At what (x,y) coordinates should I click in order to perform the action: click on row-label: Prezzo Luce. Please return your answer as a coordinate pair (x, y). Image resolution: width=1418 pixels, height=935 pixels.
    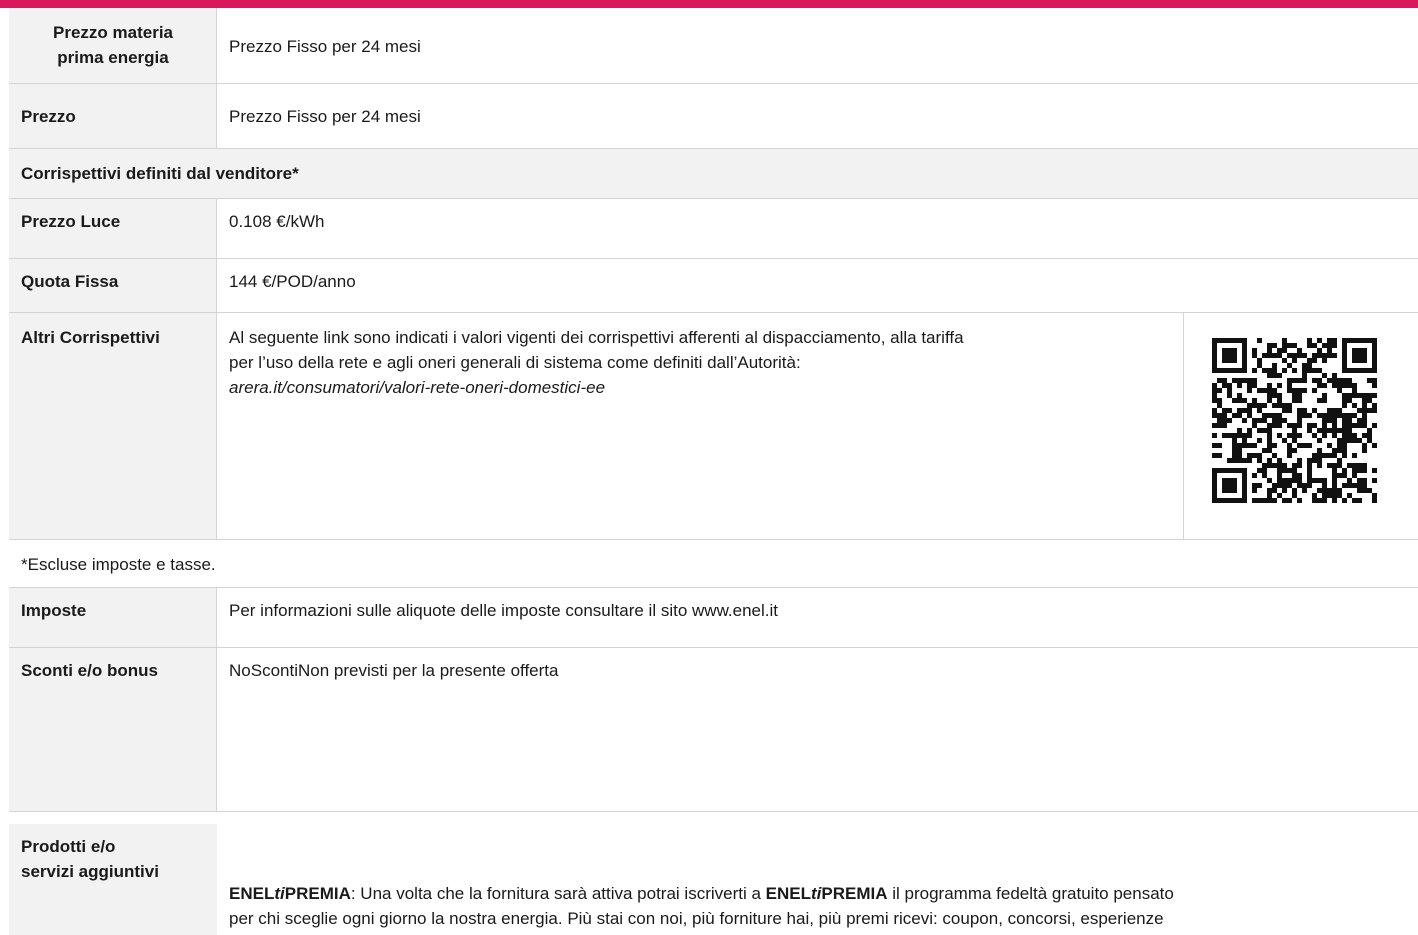
    Looking at the image, I should click on (71, 221).